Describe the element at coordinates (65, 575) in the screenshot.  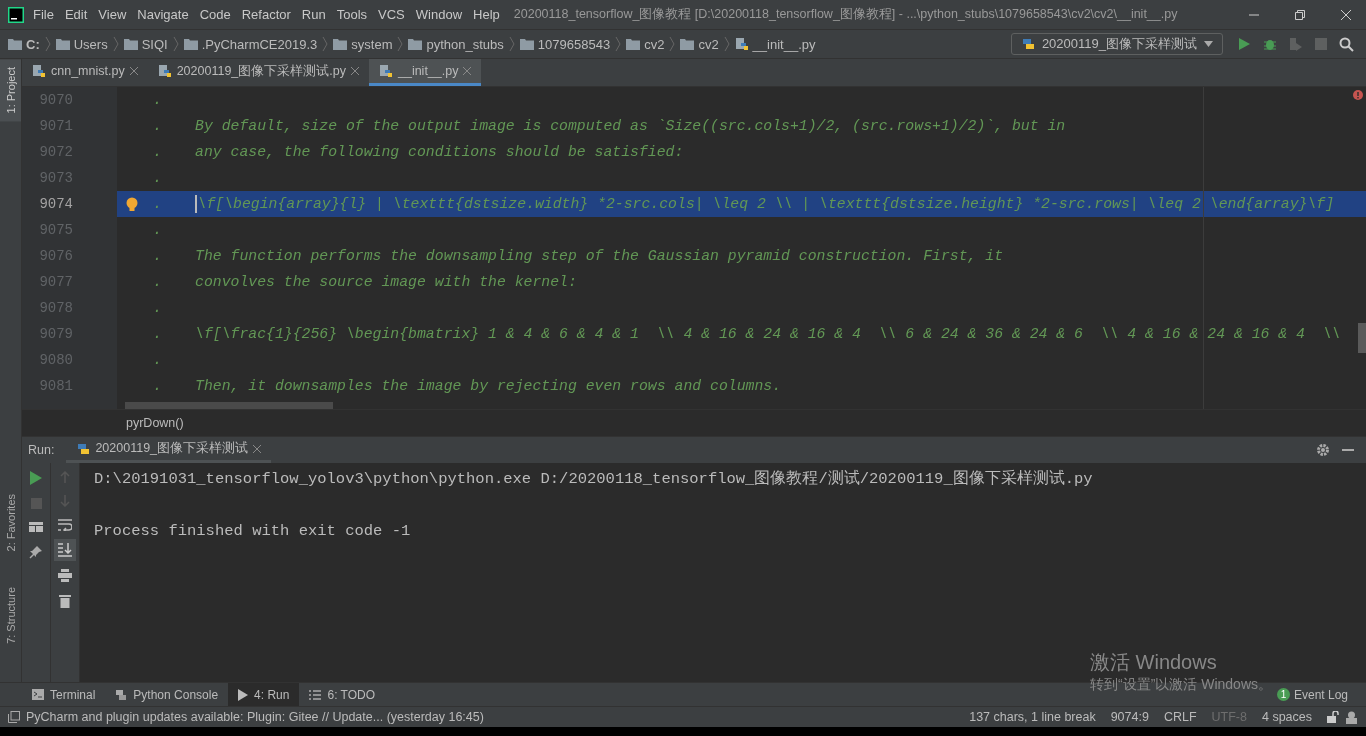
I see `print-icon` at that location.